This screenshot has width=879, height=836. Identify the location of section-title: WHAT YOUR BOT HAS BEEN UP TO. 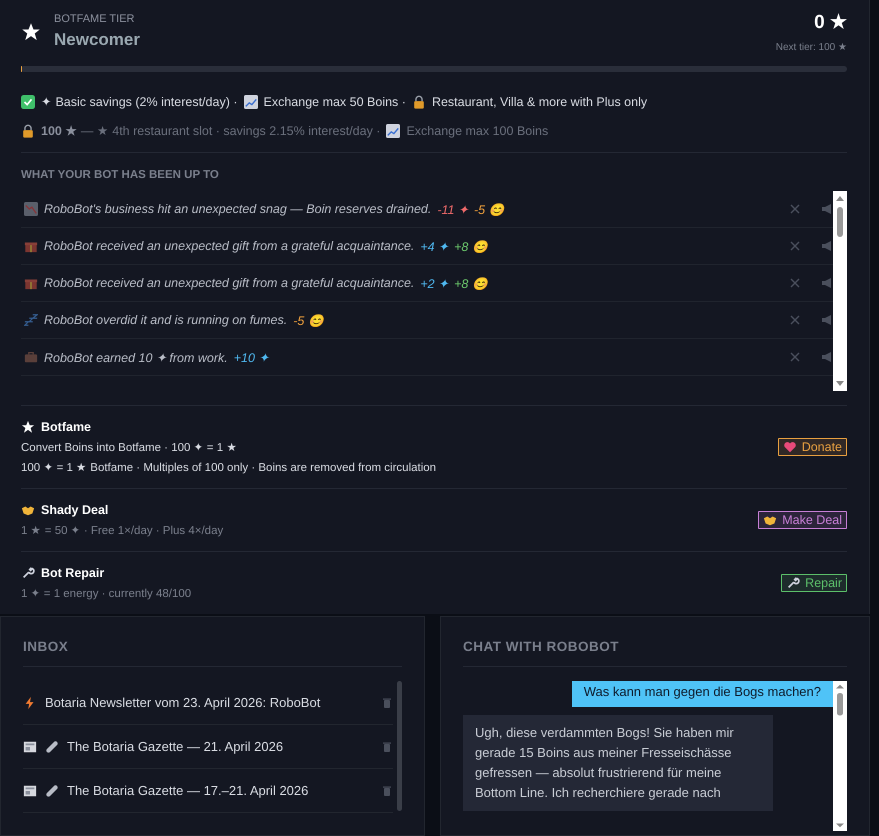
(120, 175).